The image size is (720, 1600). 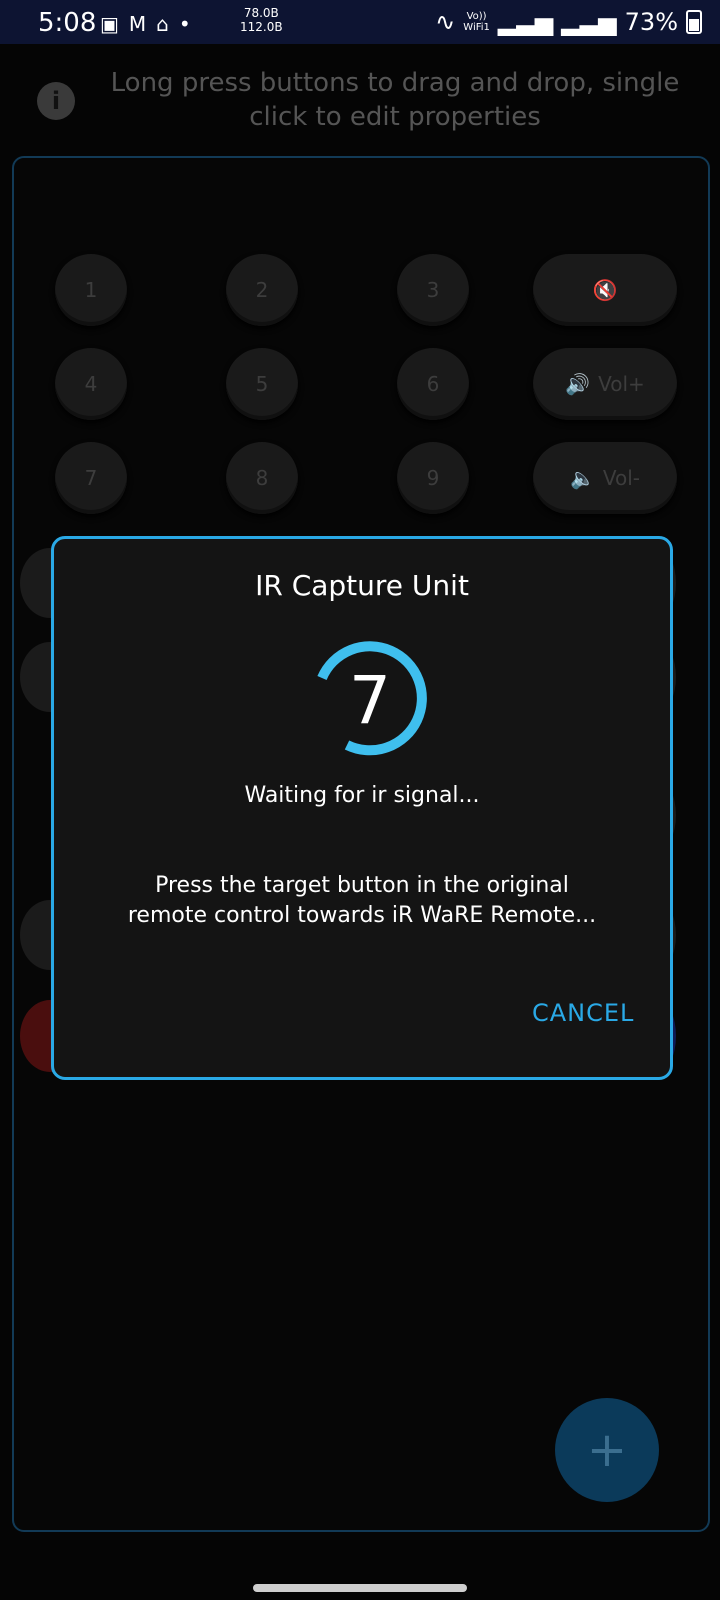 I want to click on net-down: 112.0B, so click(x=261, y=27).